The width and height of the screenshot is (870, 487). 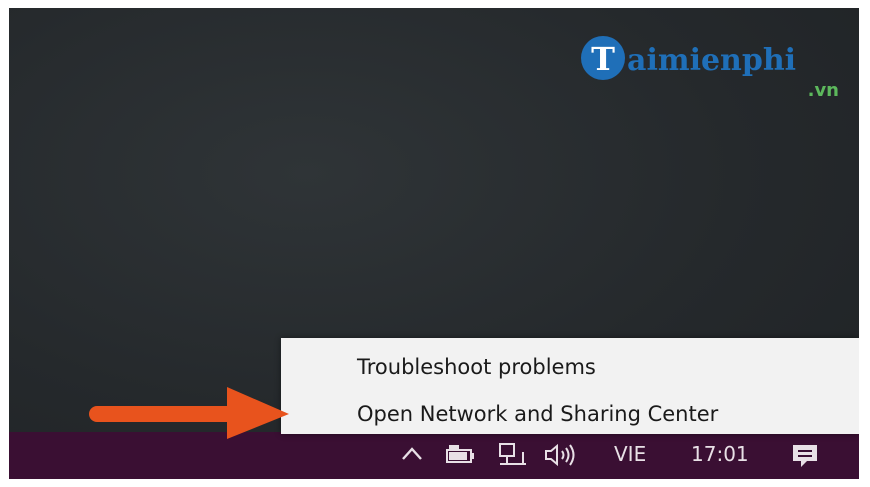 What do you see at coordinates (720, 454) in the screenshot?
I see `clock: 17:01` at bounding box center [720, 454].